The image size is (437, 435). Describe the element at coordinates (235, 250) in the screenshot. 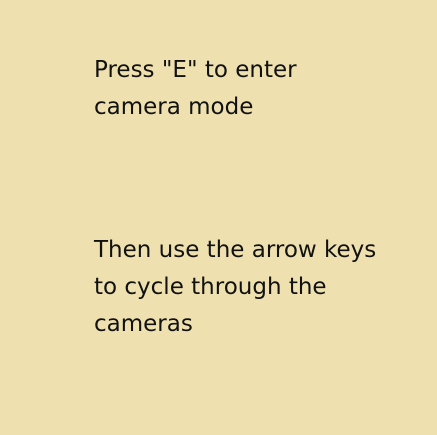

I see `cycle-cameras-line-1: Then use the arrow keys` at that location.